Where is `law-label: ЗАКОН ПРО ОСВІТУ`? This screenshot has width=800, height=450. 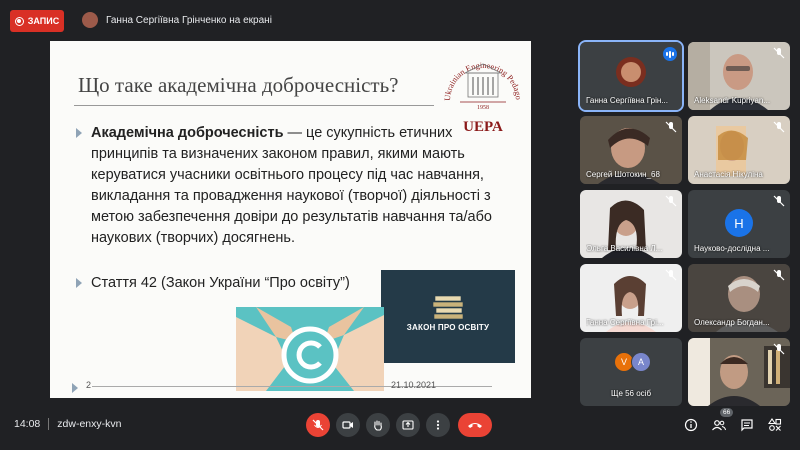 law-label: ЗАКОН ПРО ОСВІТУ is located at coordinates (448, 327).